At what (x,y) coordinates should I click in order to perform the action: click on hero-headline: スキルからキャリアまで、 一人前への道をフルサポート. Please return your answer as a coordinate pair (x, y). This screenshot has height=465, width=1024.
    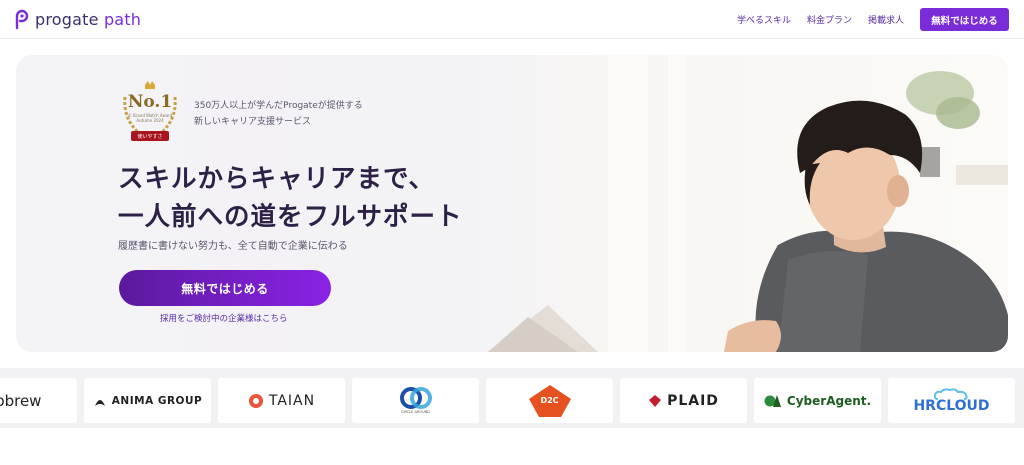
    Looking at the image, I should click on (290, 198).